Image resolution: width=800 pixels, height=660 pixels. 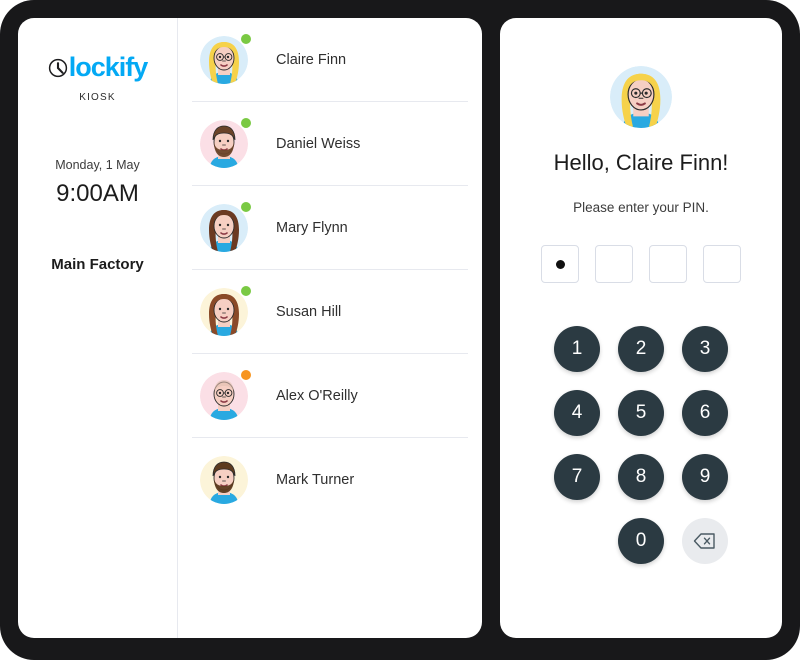 What do you see at coordinates (309, 311) in the screenshot?
I see `user-name-label: Susan Hill` at bounding box center [309, 311].